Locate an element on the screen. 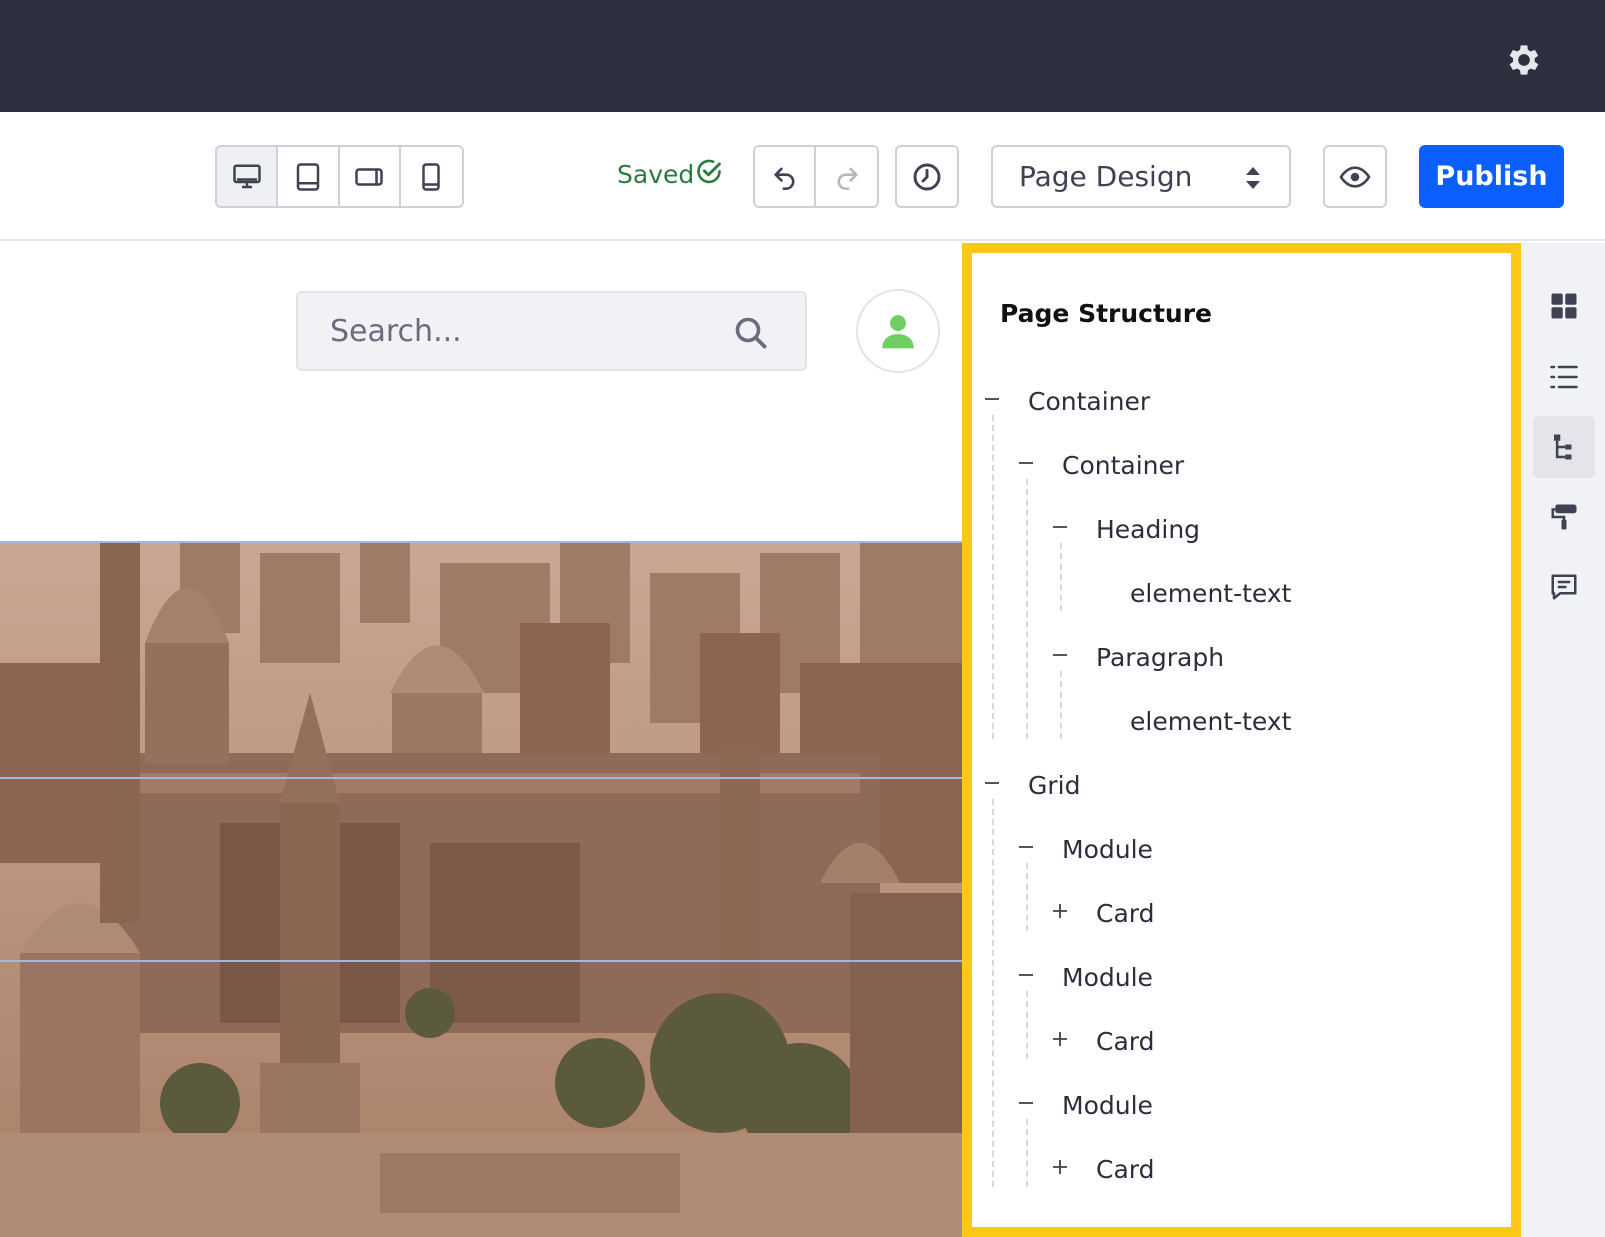  preview-button is located at coordinates (1355, 176).